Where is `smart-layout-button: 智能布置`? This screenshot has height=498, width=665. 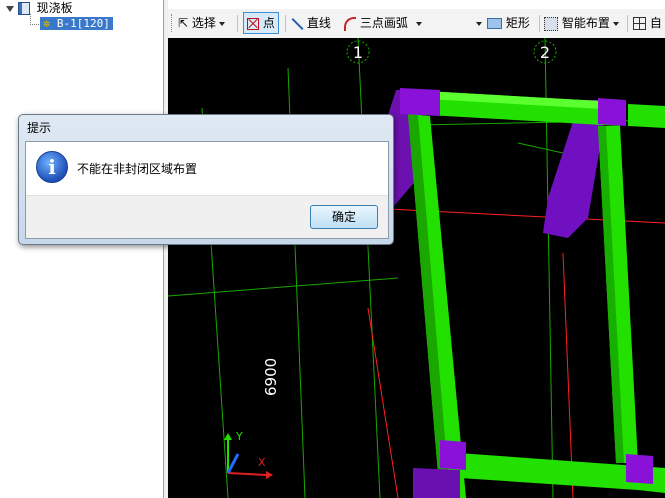 smart-layout-button: 智能布置 is located at coordinates (581, 23).